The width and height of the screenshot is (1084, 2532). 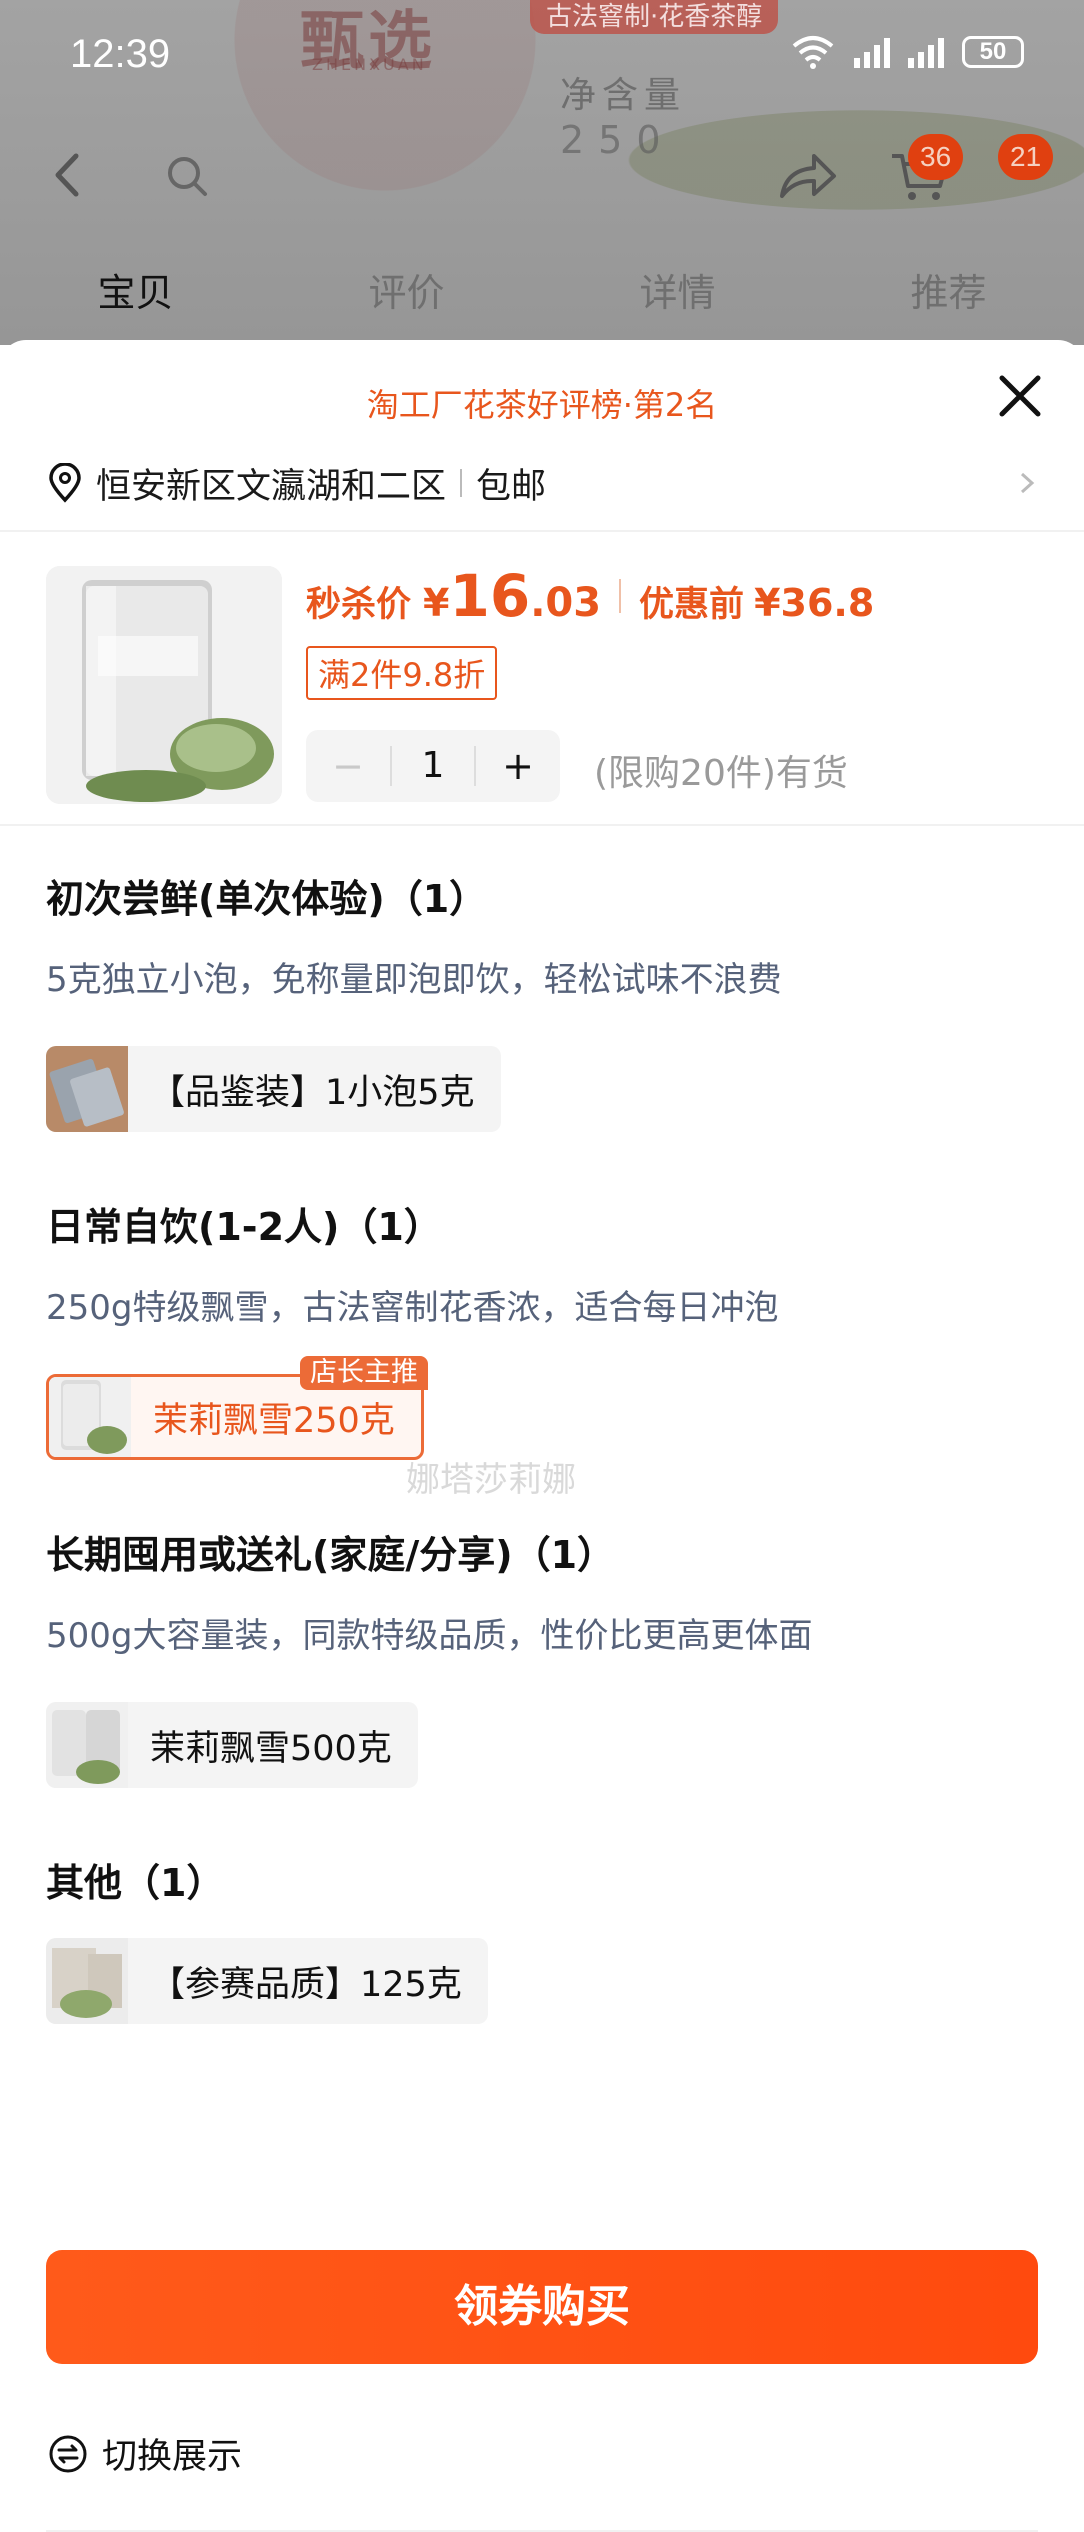 I want to click on address-text: 恒安新区文瀛湖和二区, so click(x=271, y=486).